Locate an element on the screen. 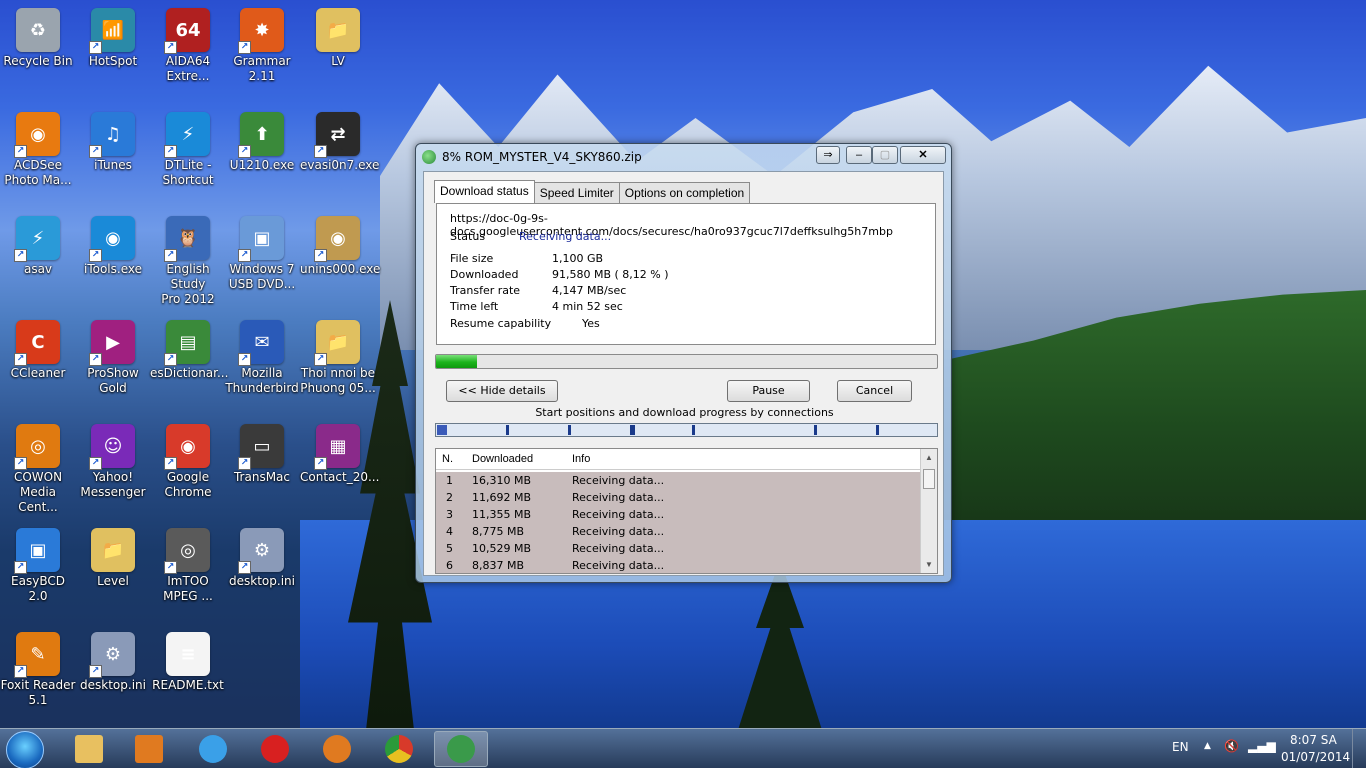 This screenshot has height=768, width=1366. desktop-icon: ✸ ↗ Grammar 2.11 is located at coordinates (262, 50).